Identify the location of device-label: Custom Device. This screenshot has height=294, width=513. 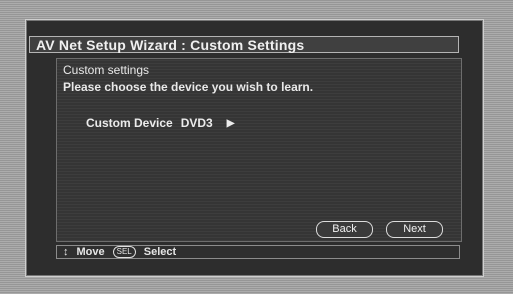
(129, 123).